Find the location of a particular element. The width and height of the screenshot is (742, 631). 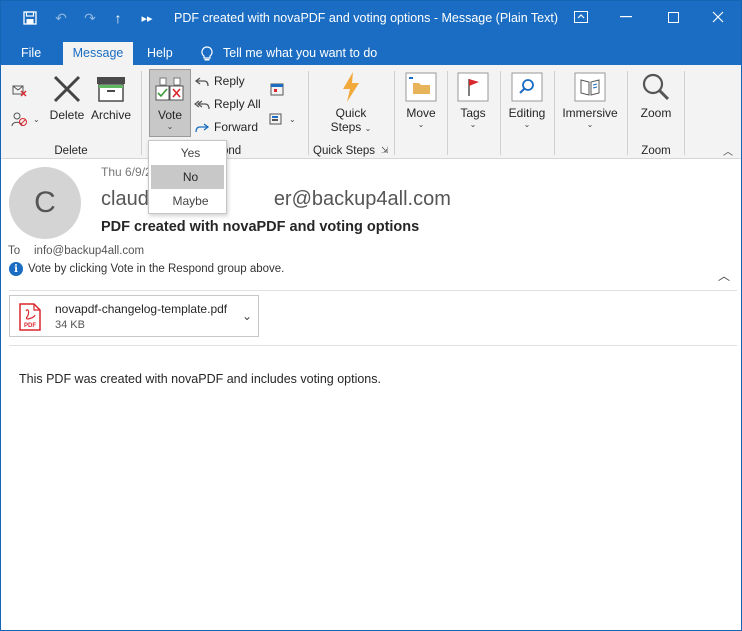

reply-label: Reply is located at coordinates (229, 81).